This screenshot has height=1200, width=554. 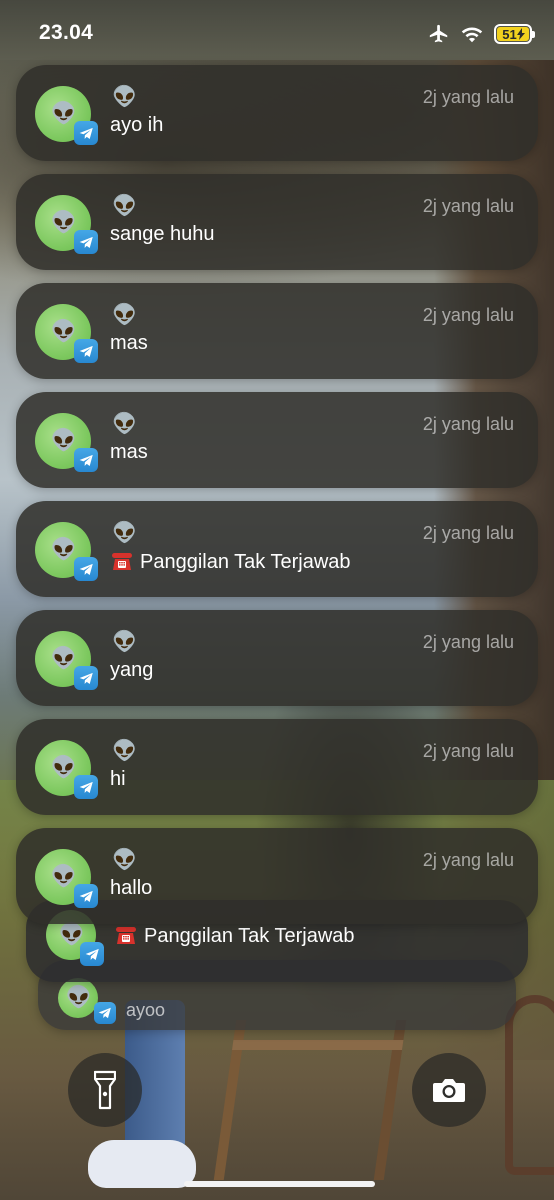 I want to click on battery-charging-icon: 51, so click(x=514, y=34).